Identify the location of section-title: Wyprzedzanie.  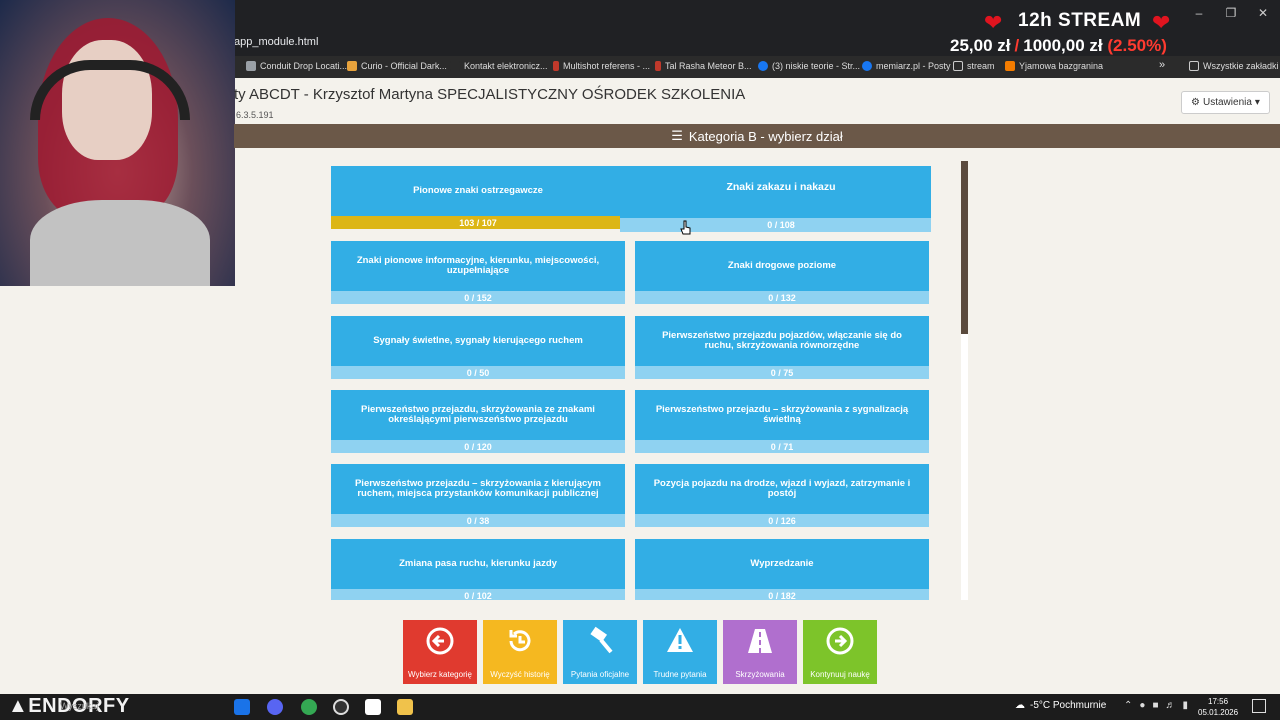
(782, 564).